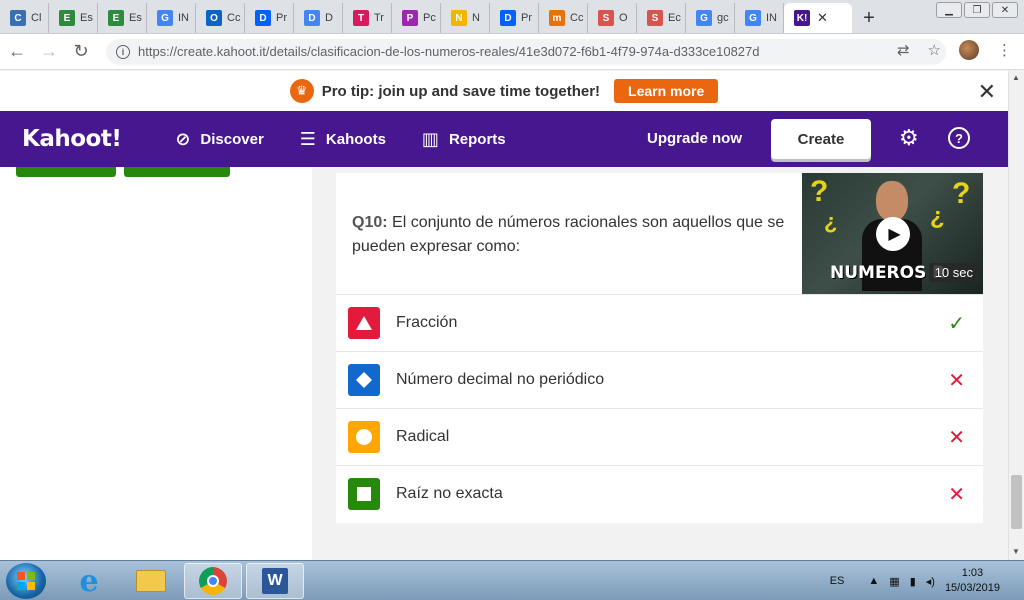 The image size is (1024, 600). I want to click on start-button, so click(26, 581).